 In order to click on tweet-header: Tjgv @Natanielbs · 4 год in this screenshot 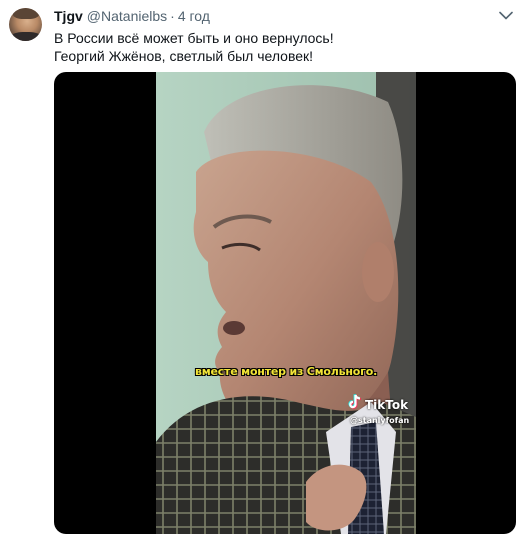, I will do `click(132, 17)`.